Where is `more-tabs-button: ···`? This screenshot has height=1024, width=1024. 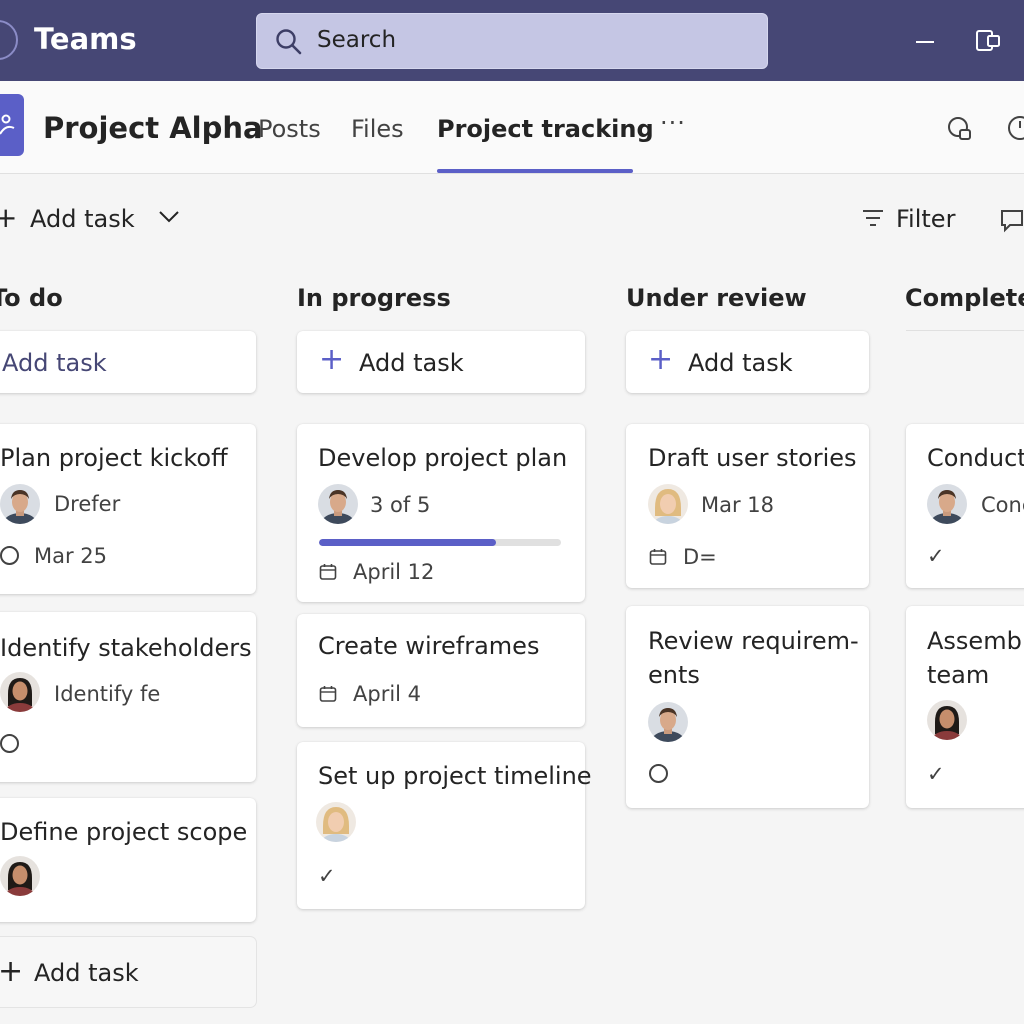
more-tabs-button: ··· is located at coordinates (673, 123).